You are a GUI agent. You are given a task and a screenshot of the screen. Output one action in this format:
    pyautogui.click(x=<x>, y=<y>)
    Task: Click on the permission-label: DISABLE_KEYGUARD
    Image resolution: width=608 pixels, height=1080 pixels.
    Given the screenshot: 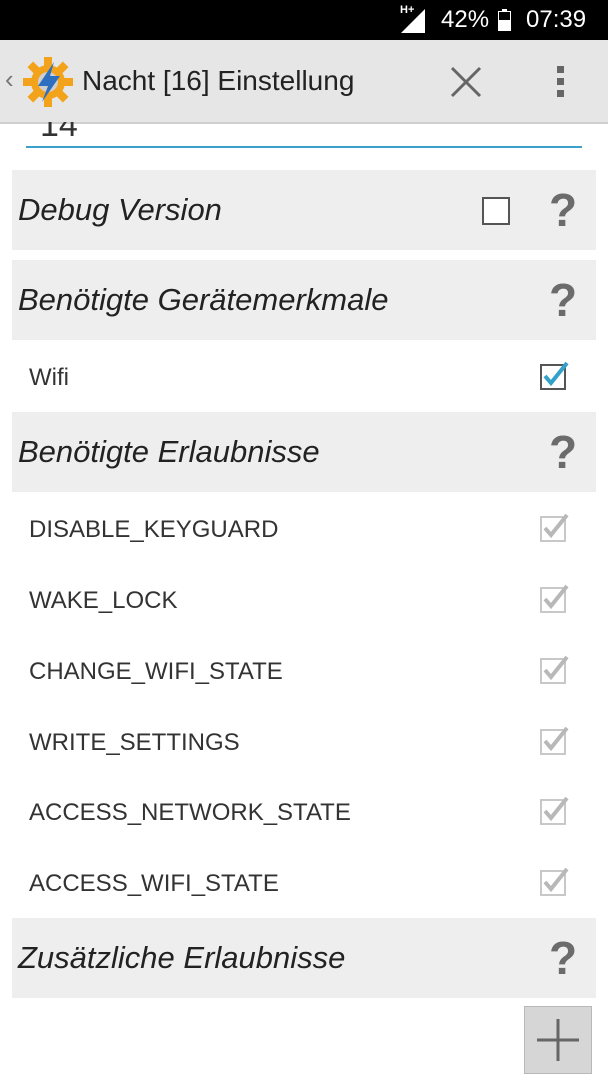 What is the action you would take?
    pyautogui.click(x=154, y=529)
    